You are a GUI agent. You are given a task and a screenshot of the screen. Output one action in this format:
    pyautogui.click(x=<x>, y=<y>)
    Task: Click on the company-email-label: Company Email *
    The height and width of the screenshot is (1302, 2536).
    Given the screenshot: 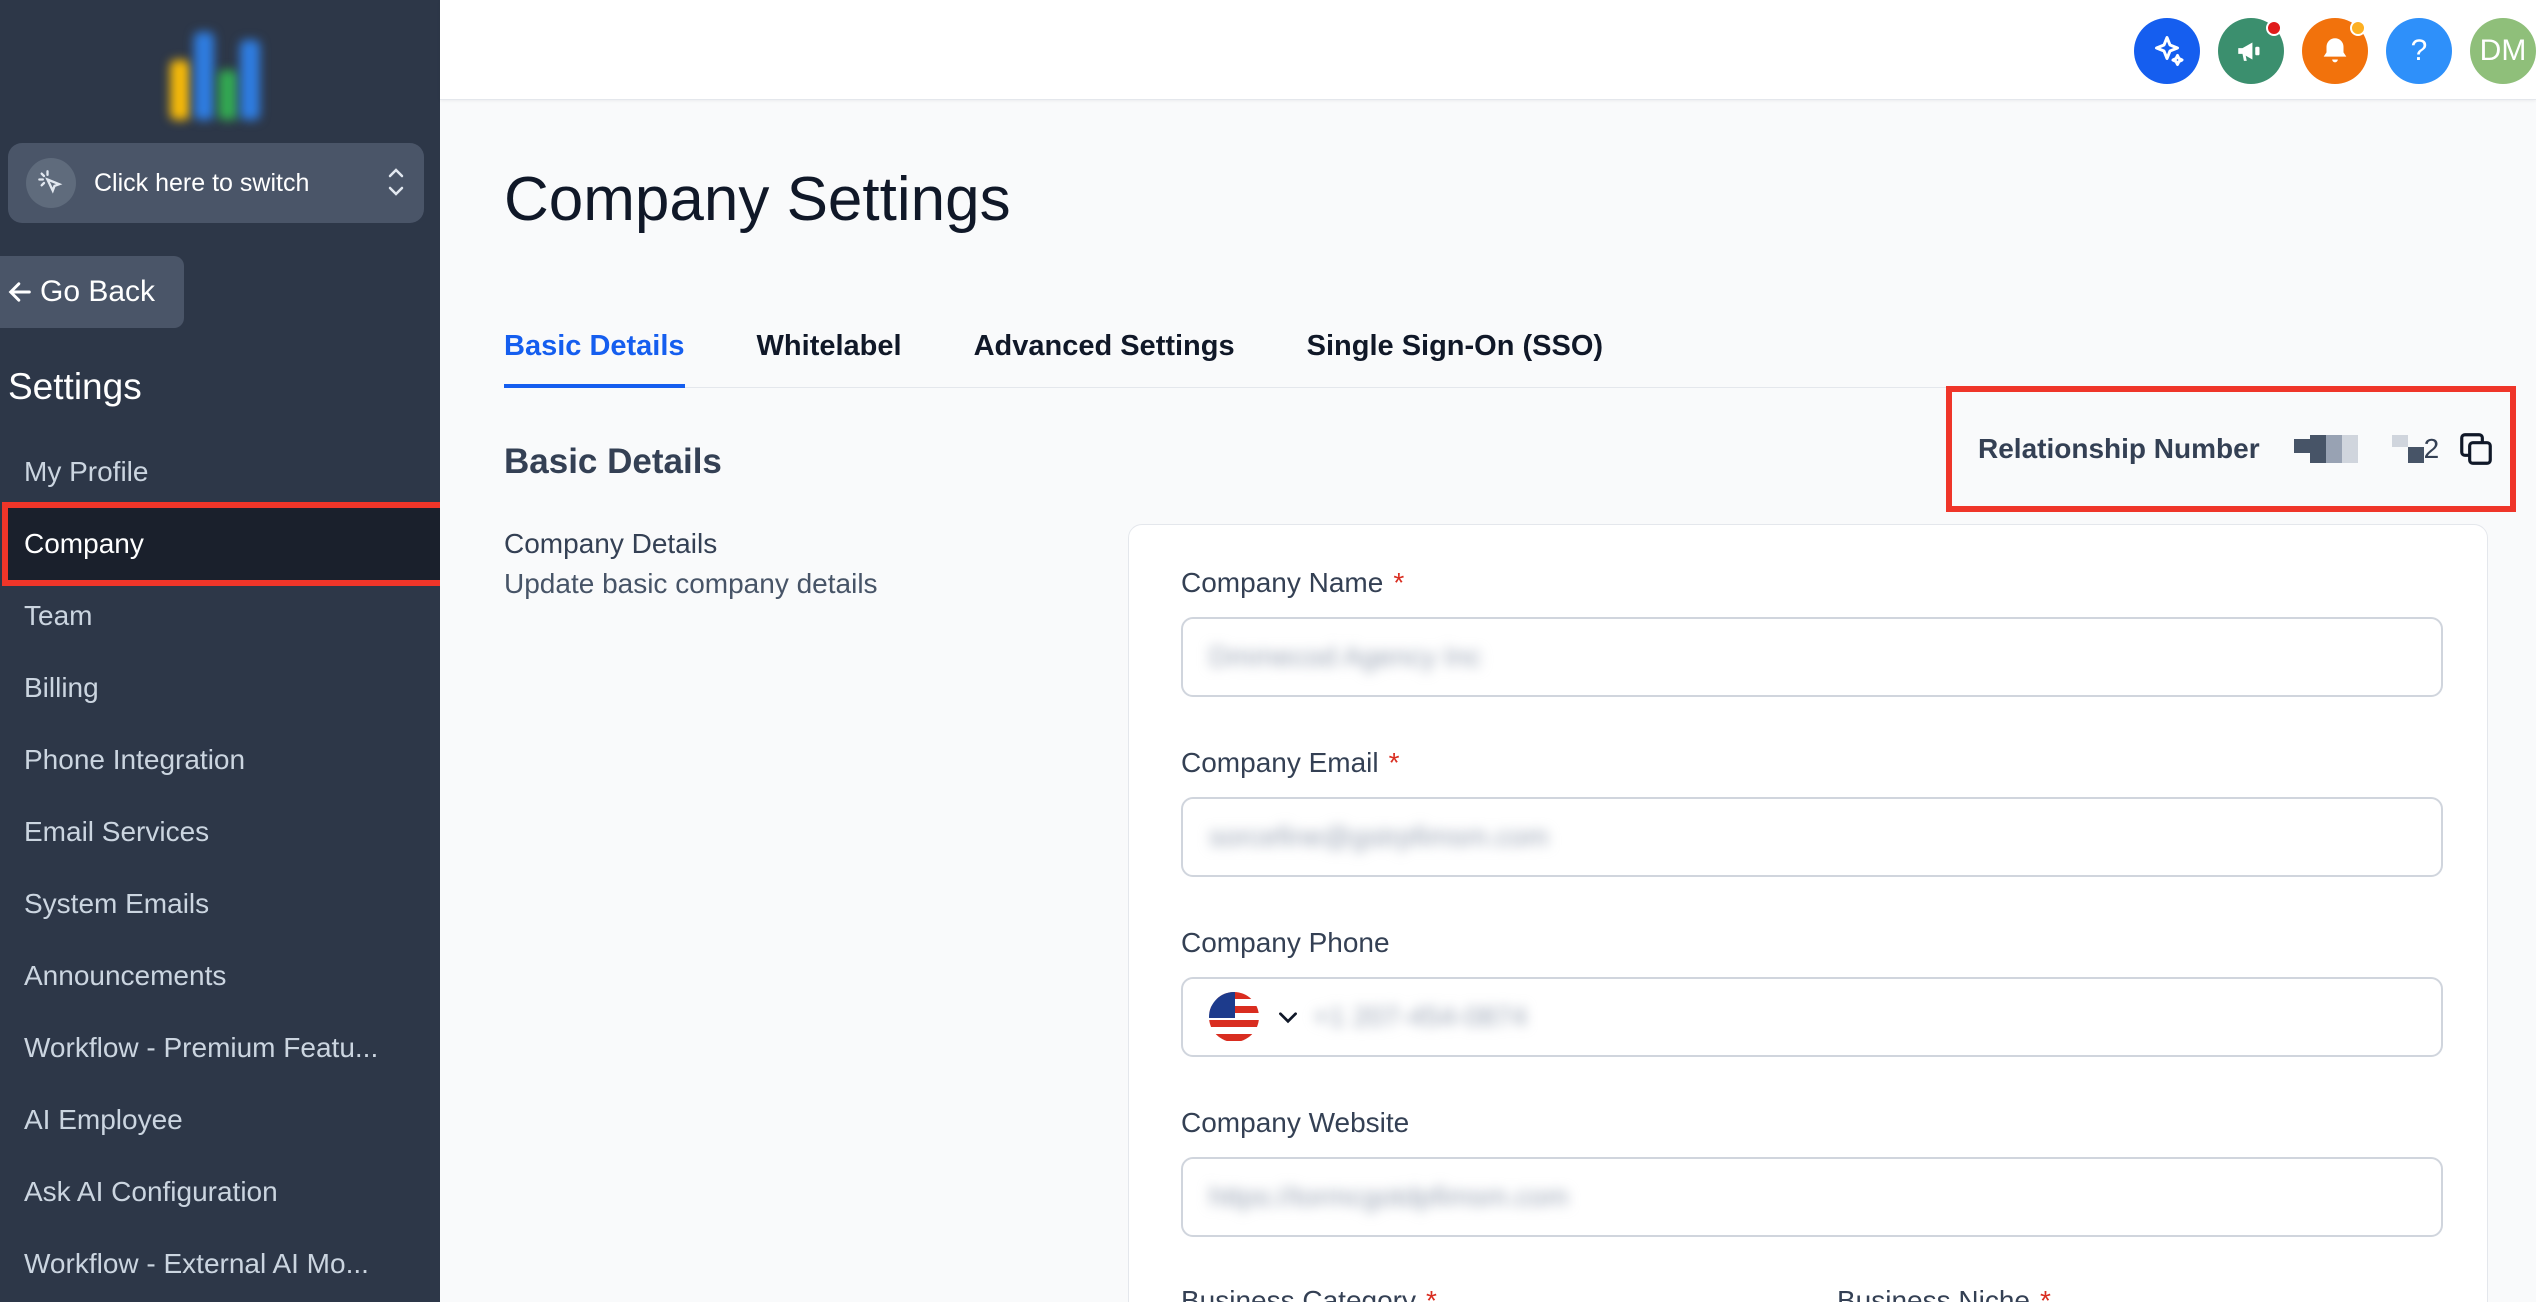 What is the action you would take?
    pyautogui.click(x=1290, y=762)
    